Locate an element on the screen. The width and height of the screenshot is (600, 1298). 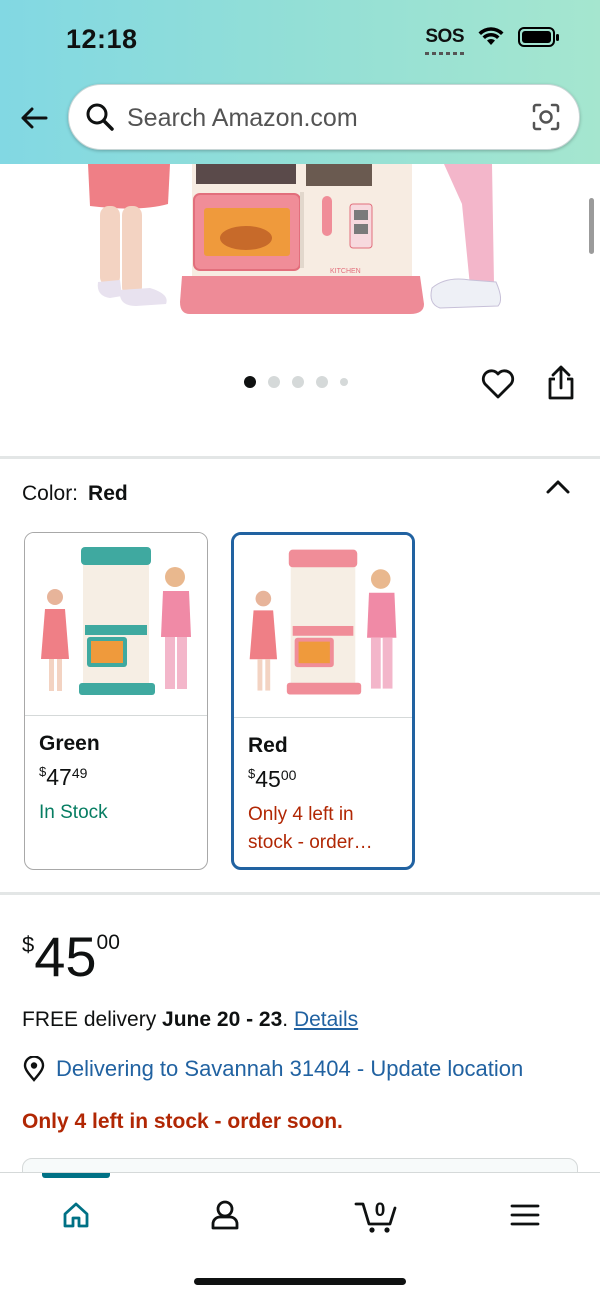
camera-lens-icon is located at coordinates (546, 117).